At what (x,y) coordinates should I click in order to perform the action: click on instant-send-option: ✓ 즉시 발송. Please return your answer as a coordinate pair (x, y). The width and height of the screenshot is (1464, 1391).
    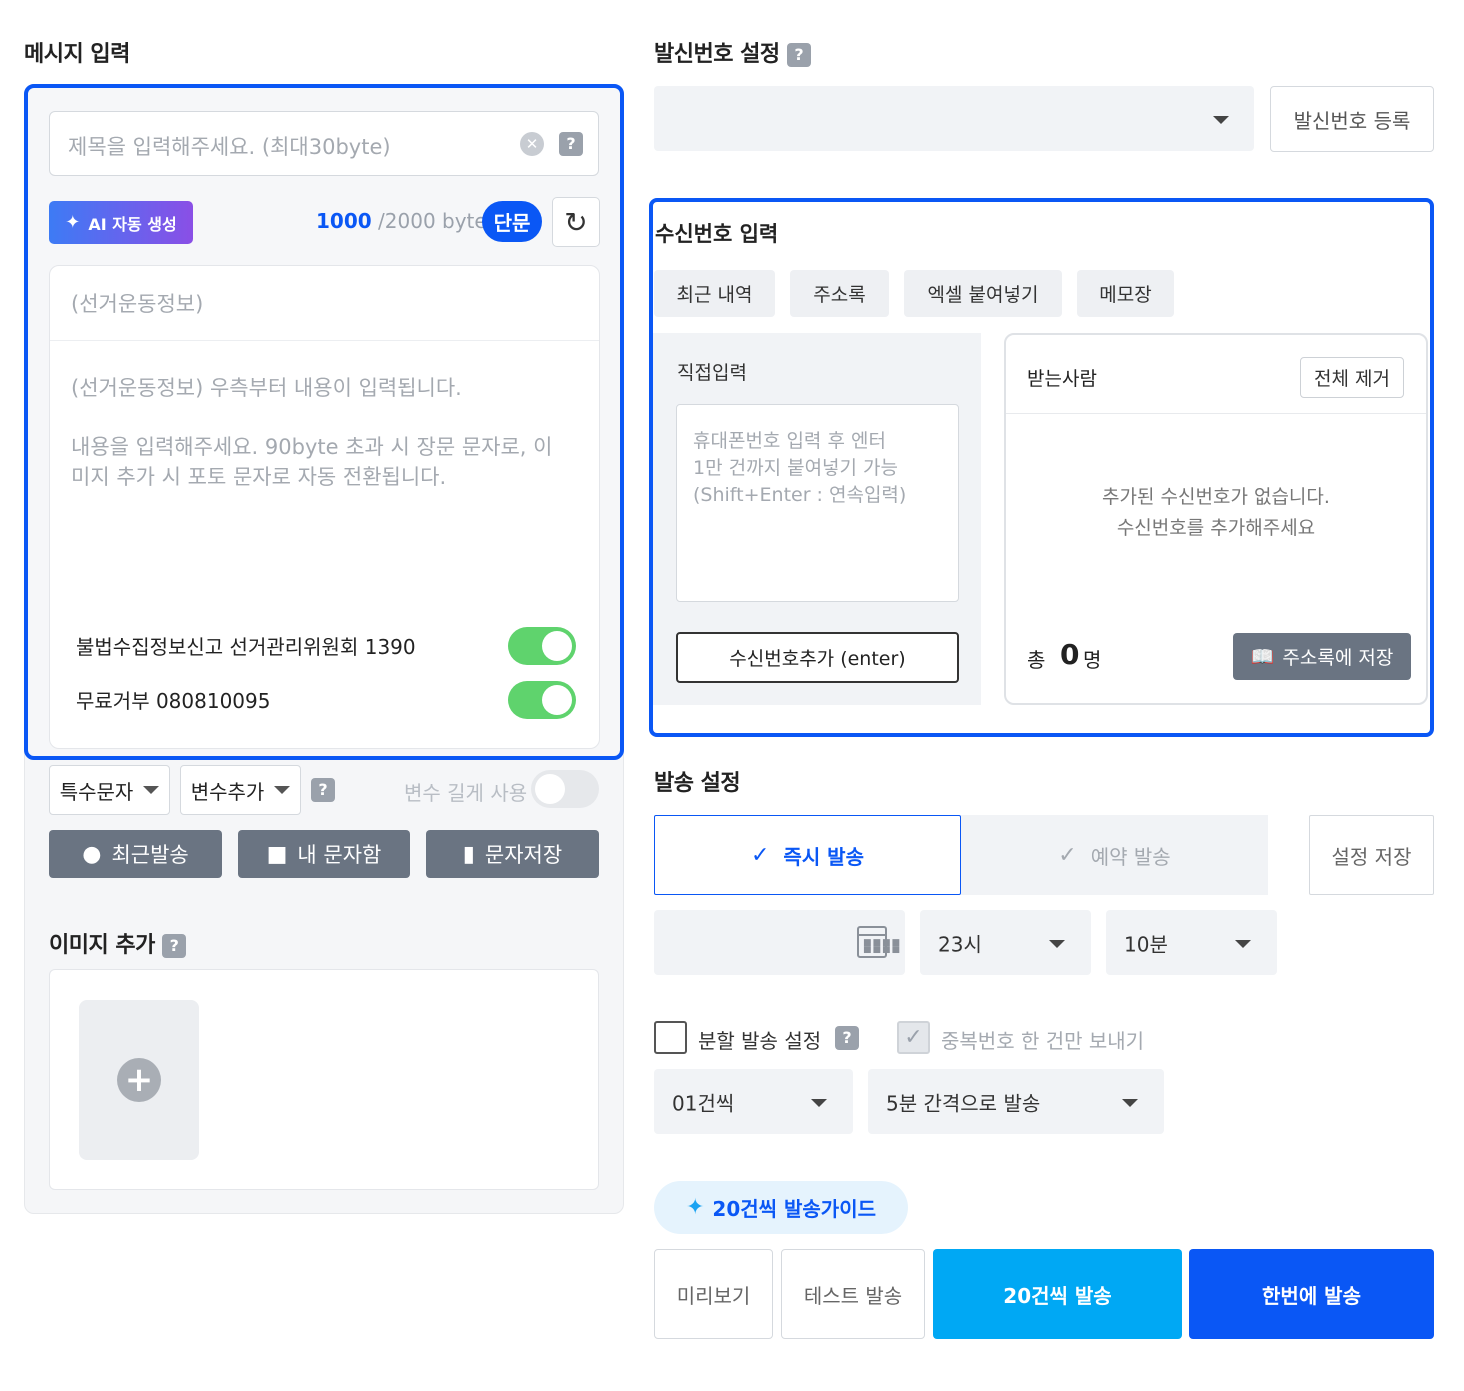
    Looking at the image, I should click on (807, 855).